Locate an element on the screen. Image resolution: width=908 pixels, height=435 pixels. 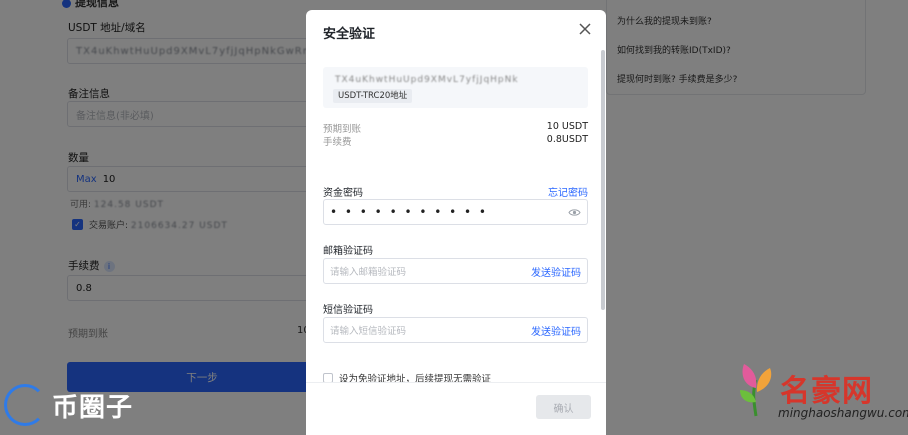
watermark-right-title: 名豪网 is located at coordinates (826, 391).